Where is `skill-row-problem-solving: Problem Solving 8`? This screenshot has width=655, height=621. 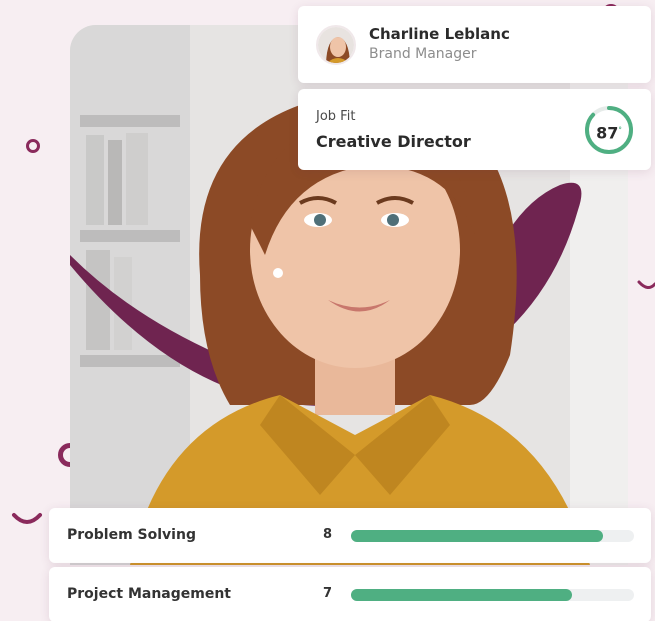
skill-row-problem-solving: Problem Solving 8 is located at coordinates (350, 535).